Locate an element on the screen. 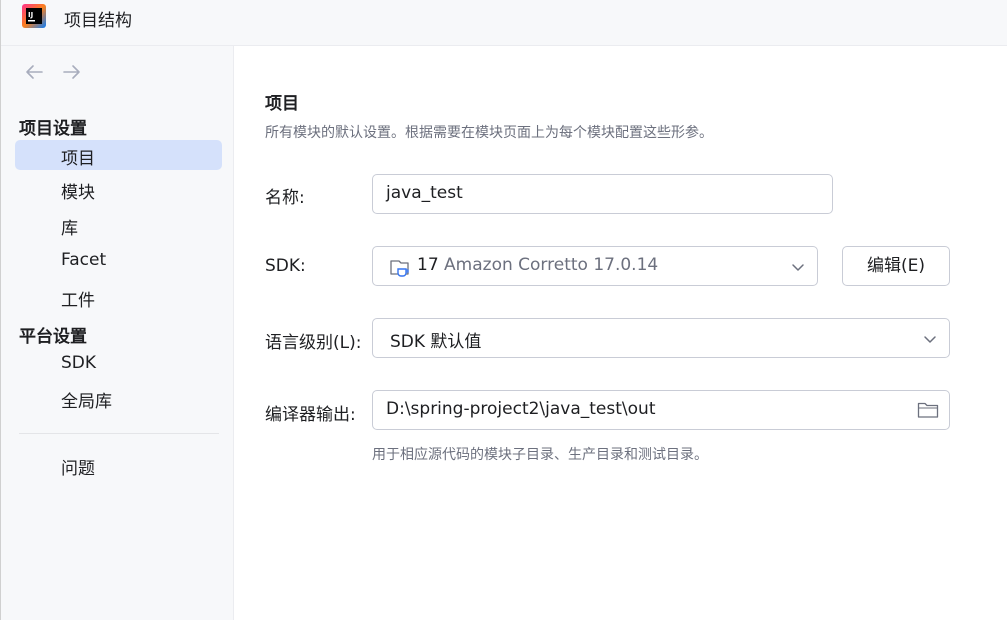 Image resolution: width=1007 pixels, height=620 pixels. sdk-dropdown: 17 Amazon Corretto 17.0.14 is located at coordinates (595, 266).